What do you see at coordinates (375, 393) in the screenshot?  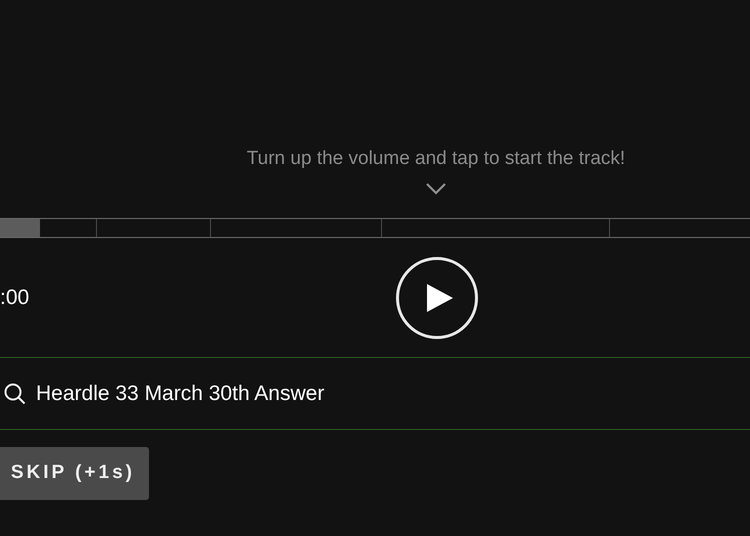 I see `search-field: Heardle 33 March 30th Answer` at bounding box center [375, 393].